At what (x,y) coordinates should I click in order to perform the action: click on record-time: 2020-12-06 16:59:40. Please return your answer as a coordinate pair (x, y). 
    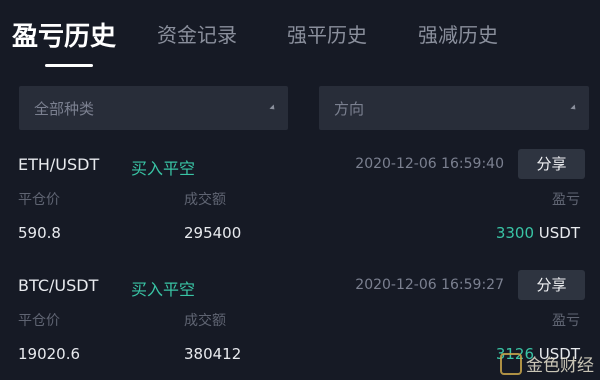
    Looking at the image, I should click on (429, 164).